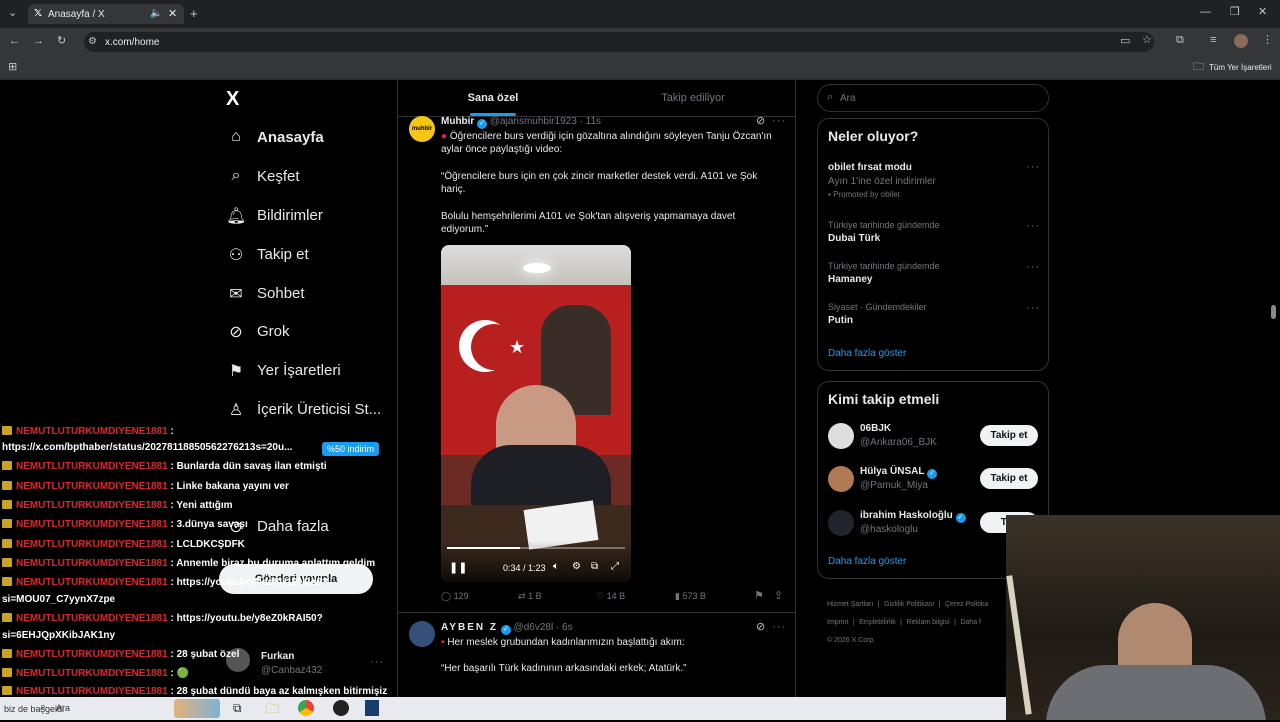 The height and width of the screenshot is (722, 1280). What do you see at coordinates (61, 41) in the screenshot?
I see `reload-icon: ↻` at bounding box center [61, 41].